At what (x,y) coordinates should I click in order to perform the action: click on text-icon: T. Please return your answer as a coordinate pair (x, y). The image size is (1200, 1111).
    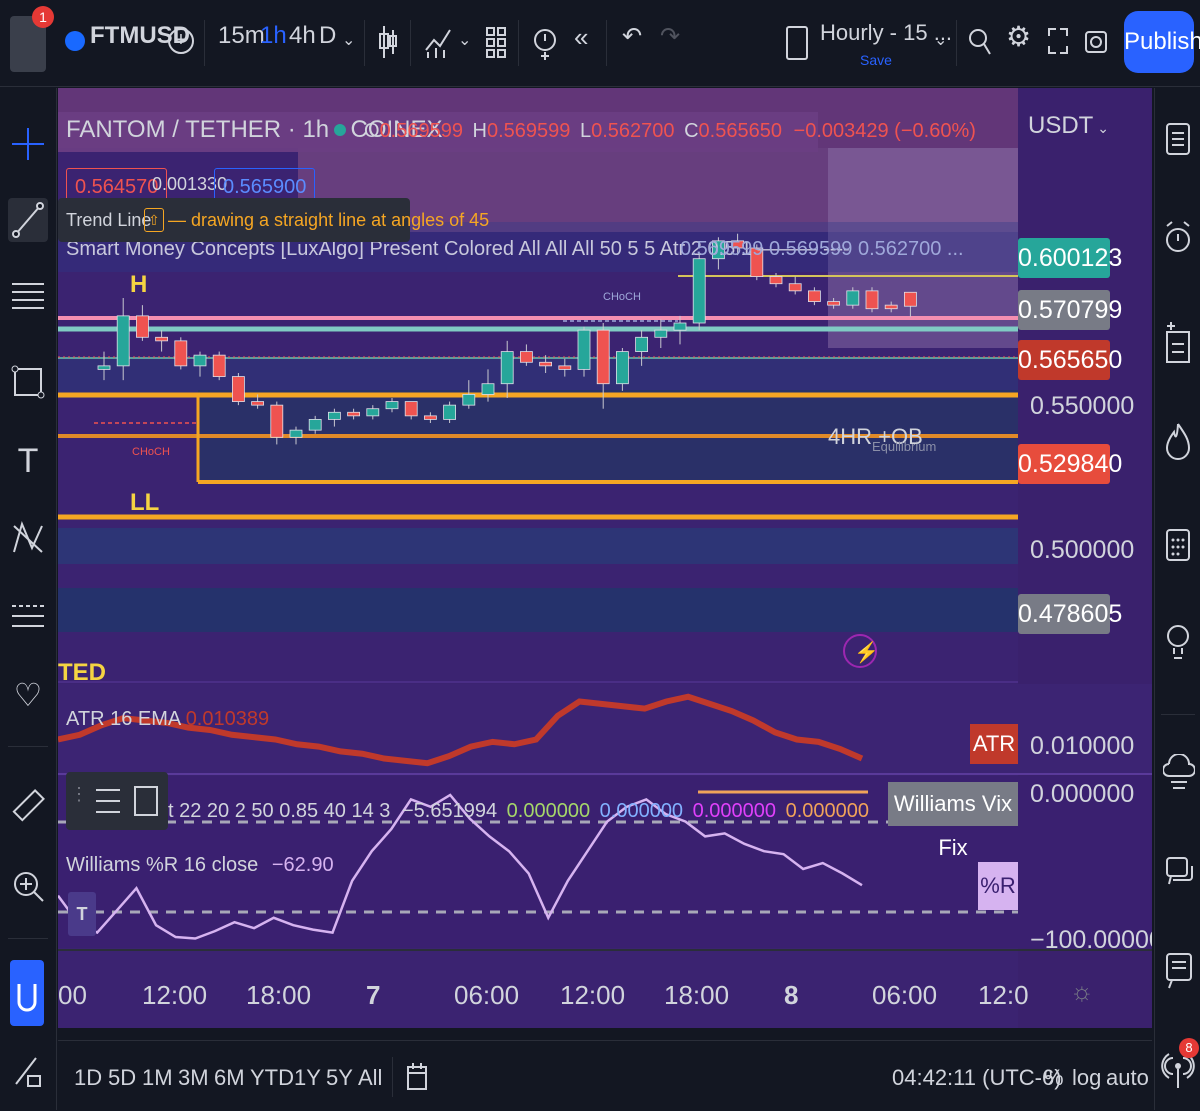
    Looking at the image, I should click on (28, 461).